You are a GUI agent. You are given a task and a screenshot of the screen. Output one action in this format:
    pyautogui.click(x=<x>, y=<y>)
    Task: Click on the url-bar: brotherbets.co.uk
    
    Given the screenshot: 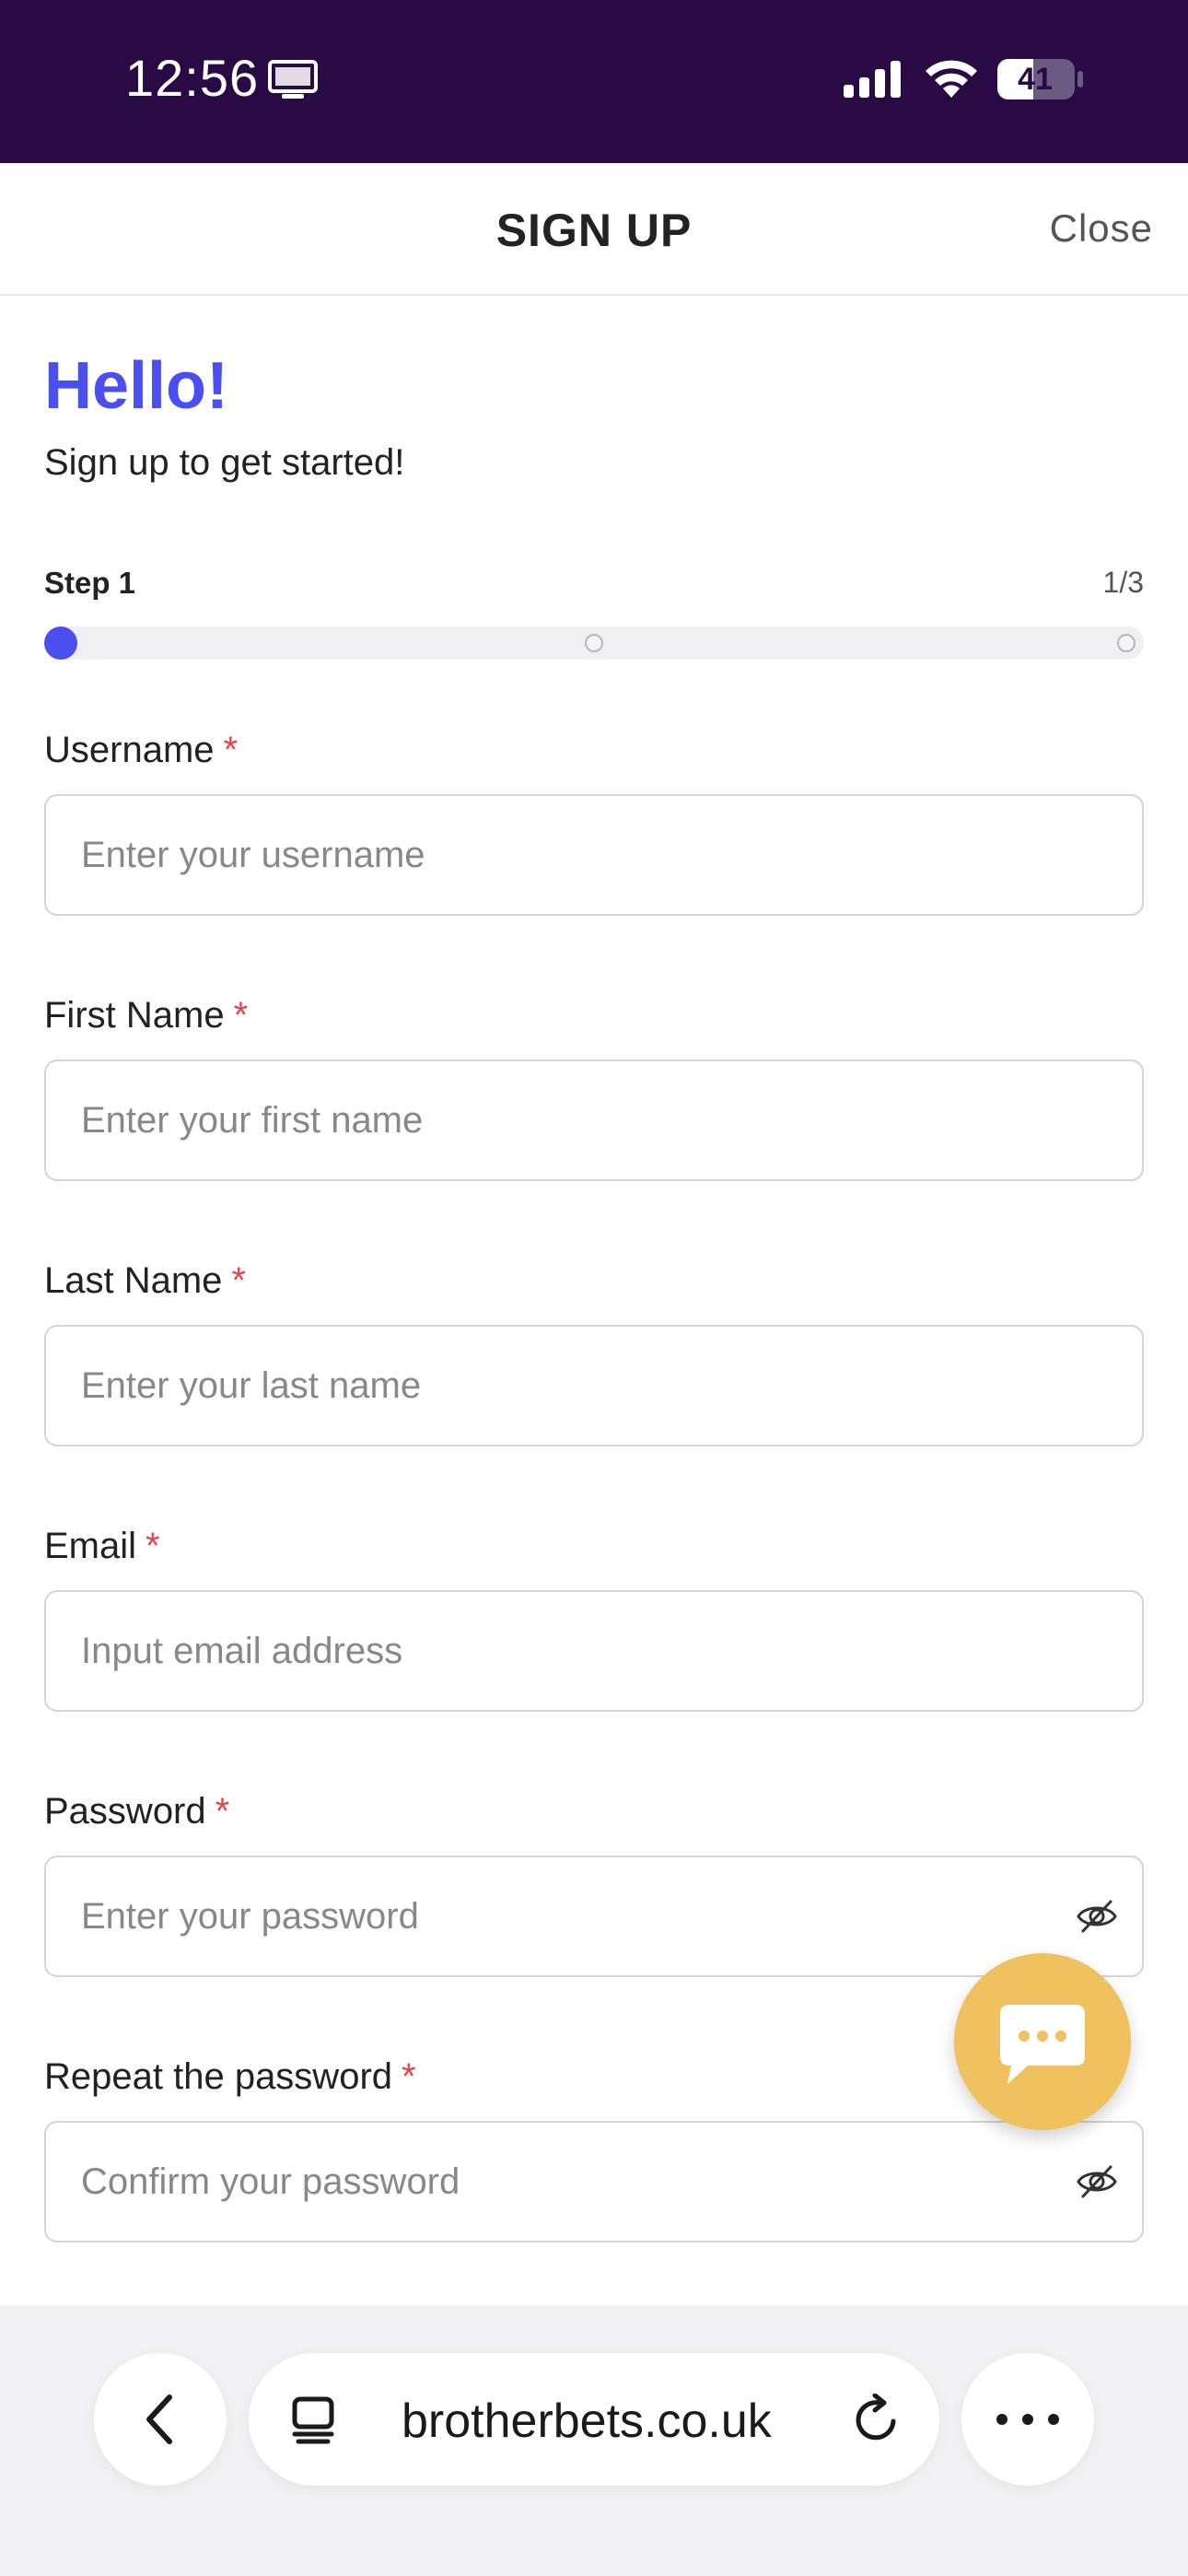 What is the action you would take?
    pyautogui.click(x=594, y=2419)
    